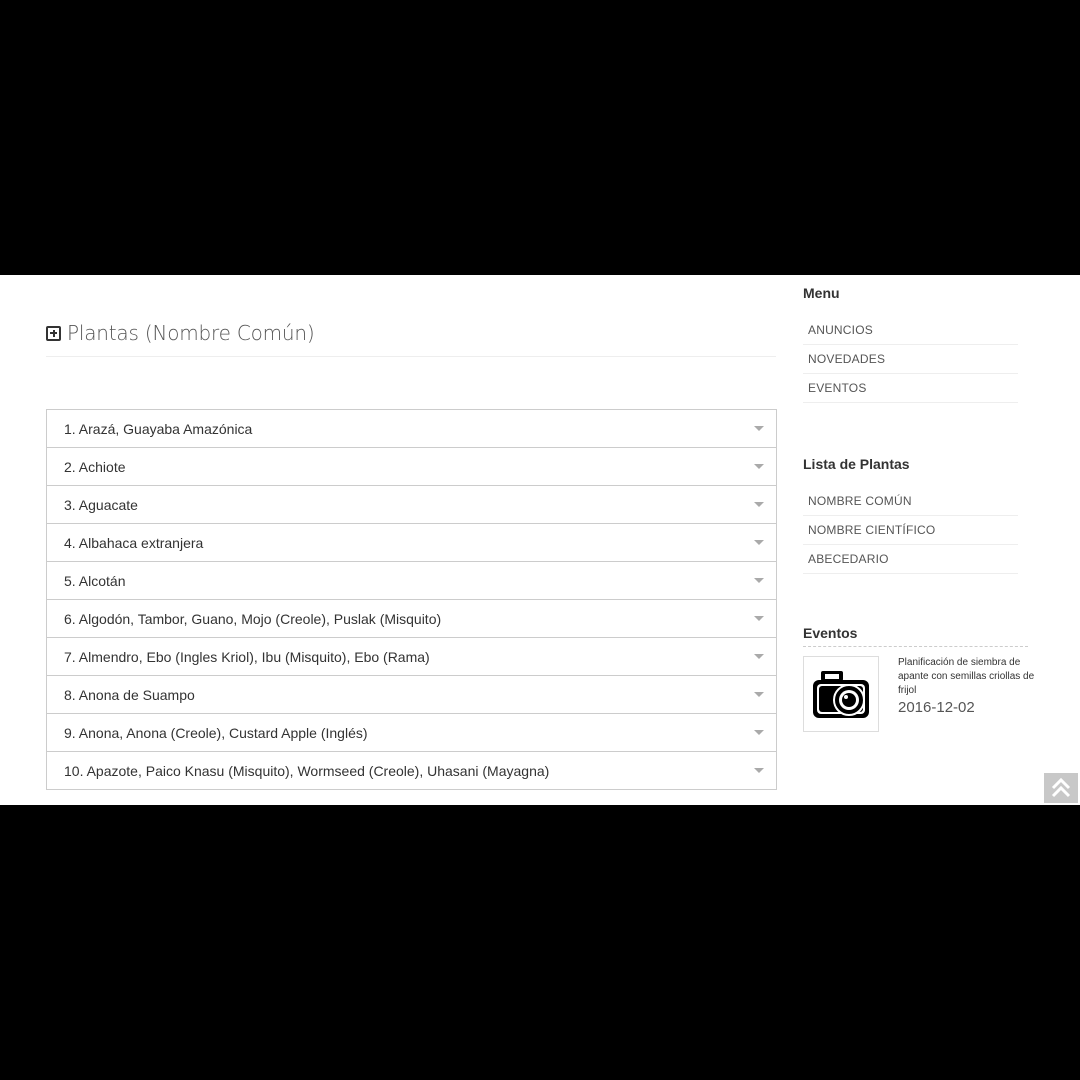 Image resolution: width=1080 pixels, height=1080 pixels. What do you see at coordinates (129, 694) in the screenshot?
I see `accordion-item-label: 8. Anona de Suampo` at bounding box center [129, 694].